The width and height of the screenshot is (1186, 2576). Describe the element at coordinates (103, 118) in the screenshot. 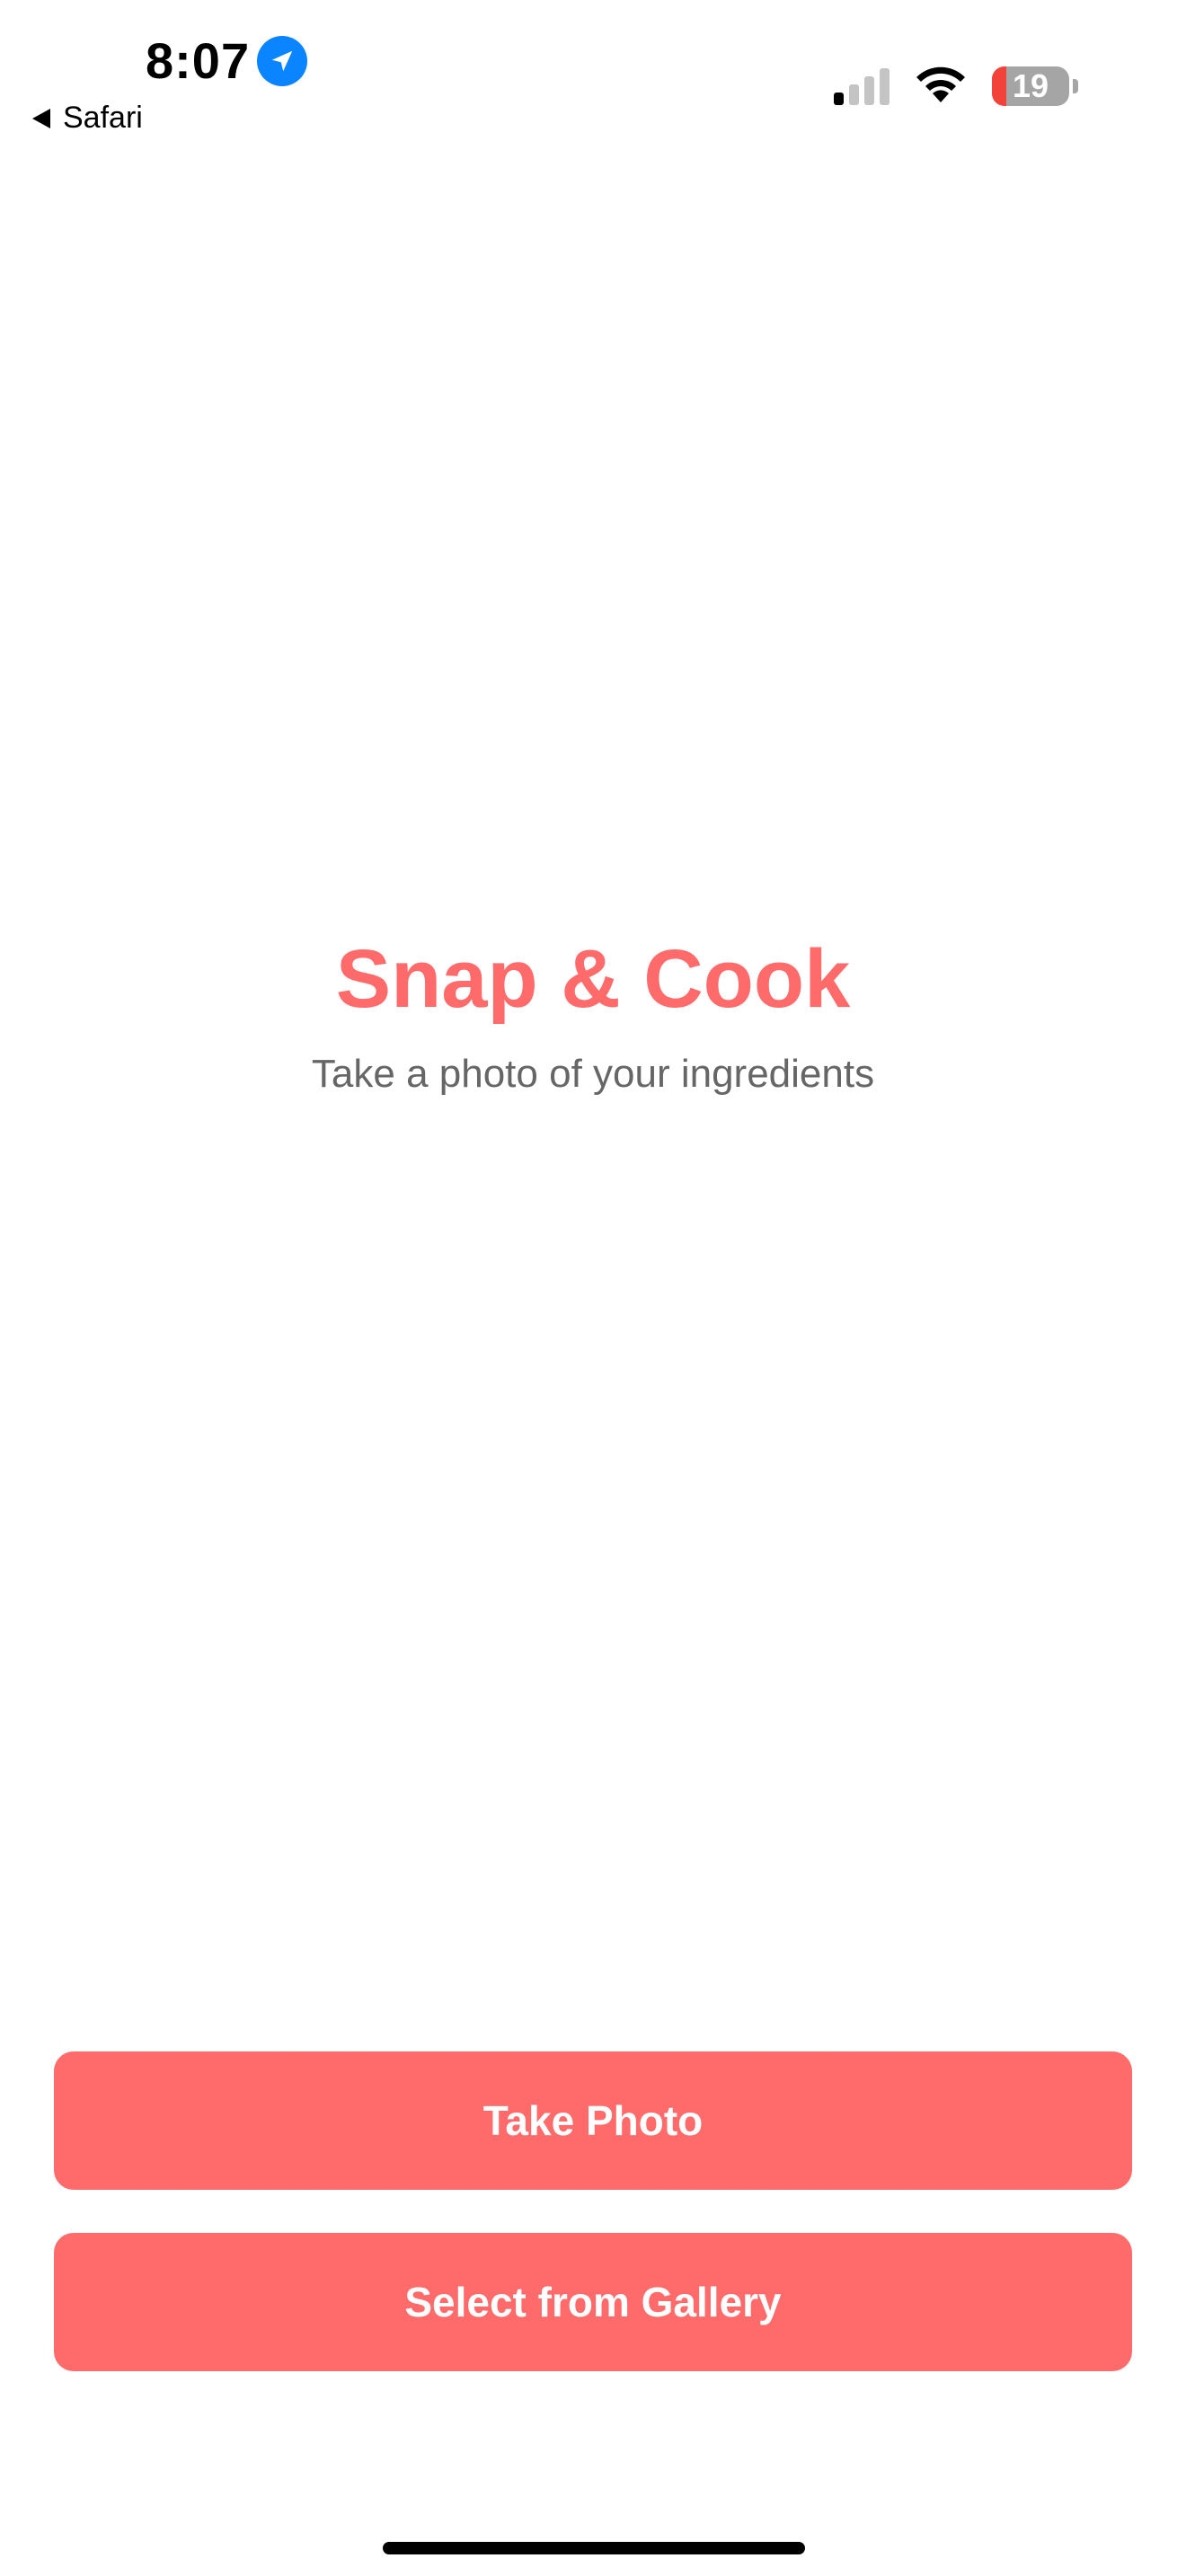

I see `back-app-label: Safari` at that location.